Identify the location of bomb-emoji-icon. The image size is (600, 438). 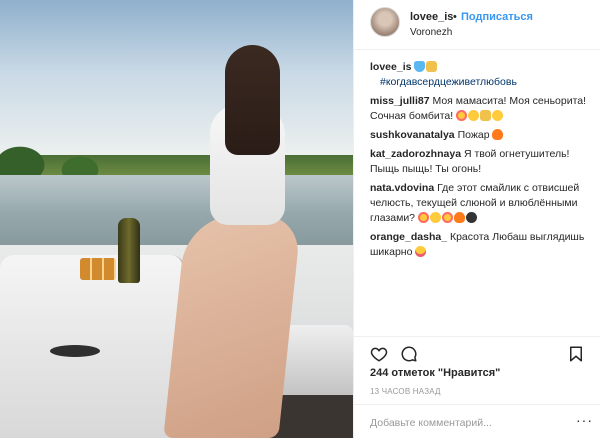
(471, 217).